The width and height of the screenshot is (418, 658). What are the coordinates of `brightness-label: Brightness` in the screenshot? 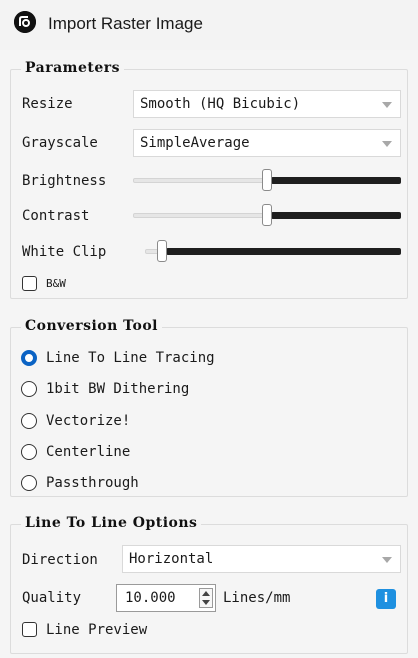 It's located at (64, 181).